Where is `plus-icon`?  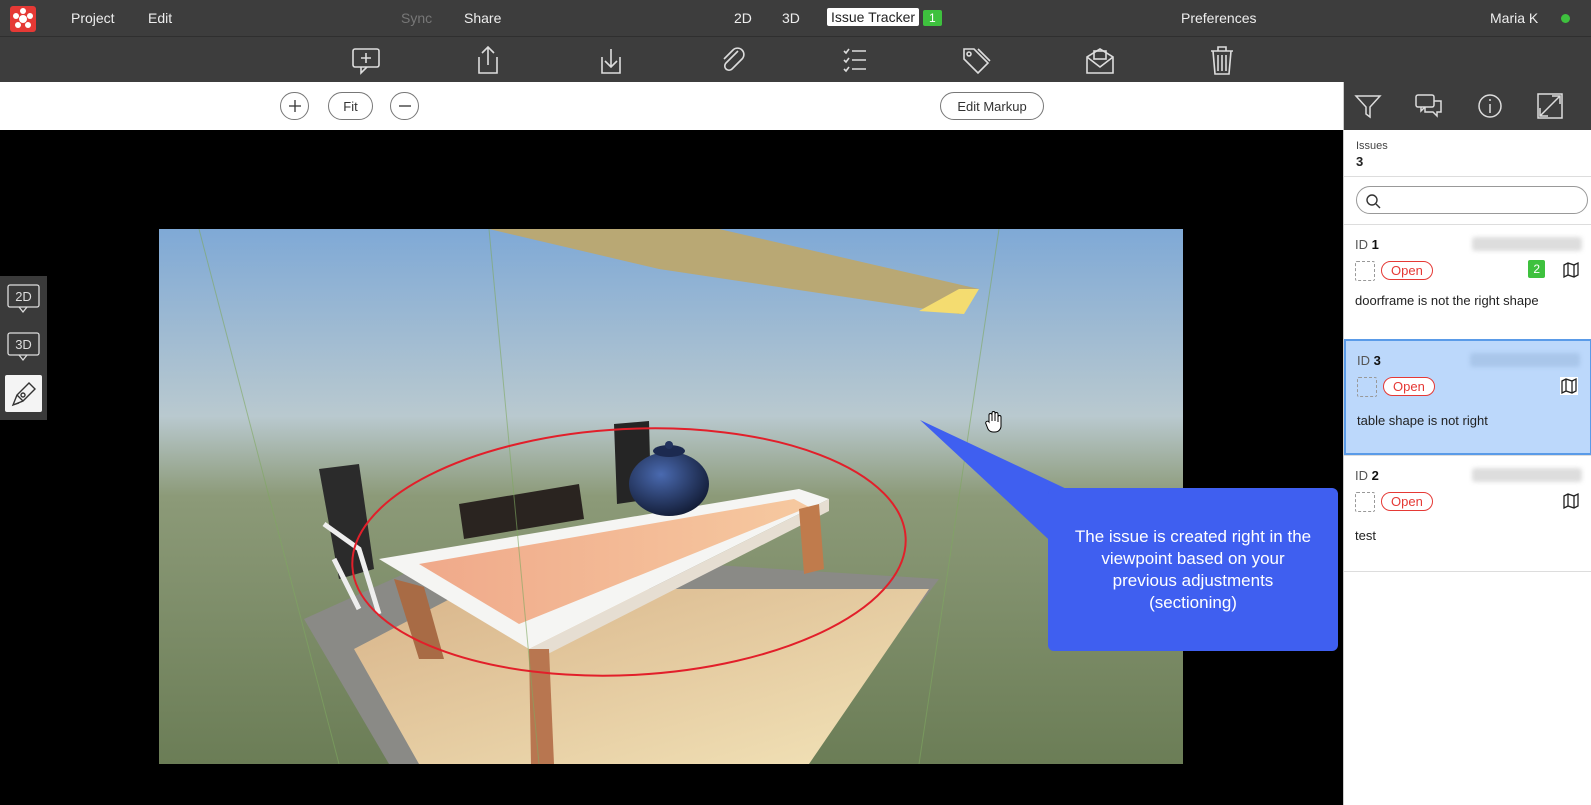 plus-icon is located at coordinates (294, 106).